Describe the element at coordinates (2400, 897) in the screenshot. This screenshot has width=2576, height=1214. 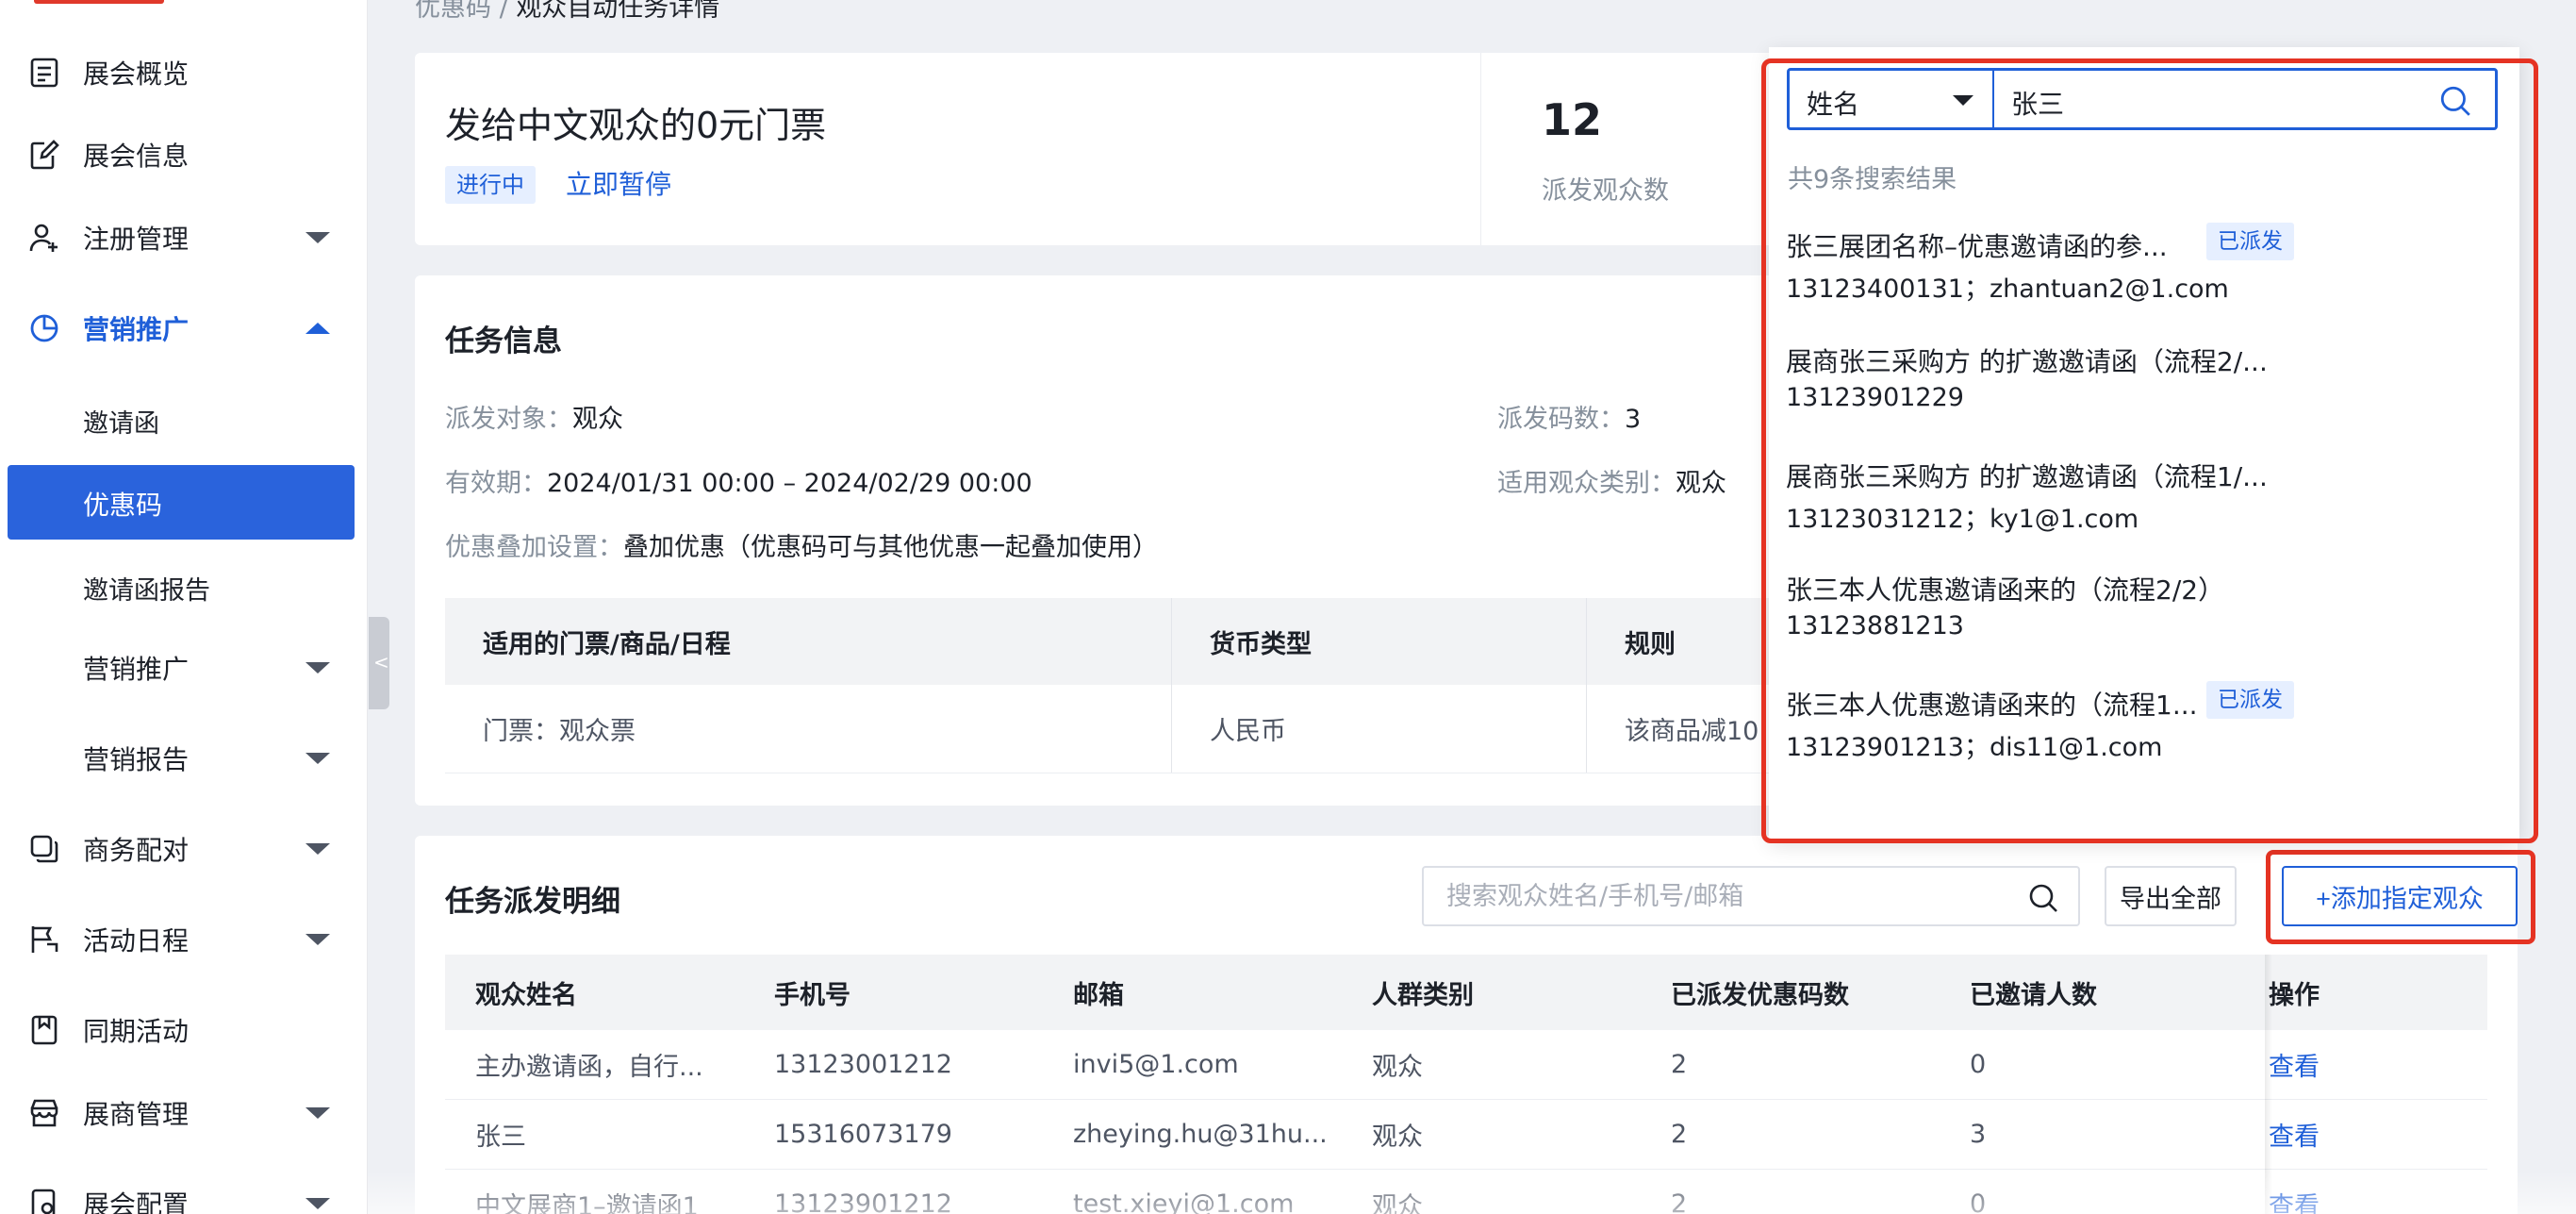
I see `annotation-highlight-box` at that location.